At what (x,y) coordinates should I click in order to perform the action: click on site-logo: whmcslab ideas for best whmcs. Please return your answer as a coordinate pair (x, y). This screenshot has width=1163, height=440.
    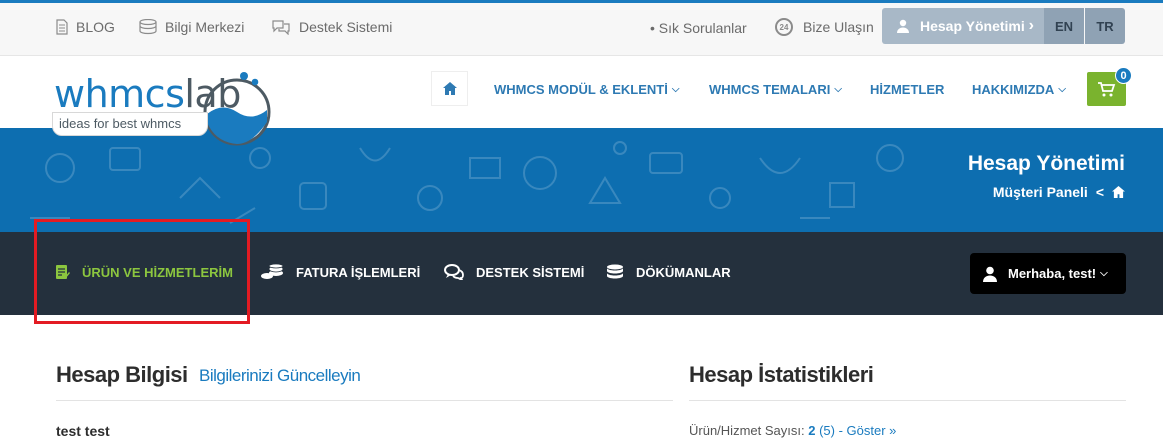
    Looking at the image, I should click on (167, 110).